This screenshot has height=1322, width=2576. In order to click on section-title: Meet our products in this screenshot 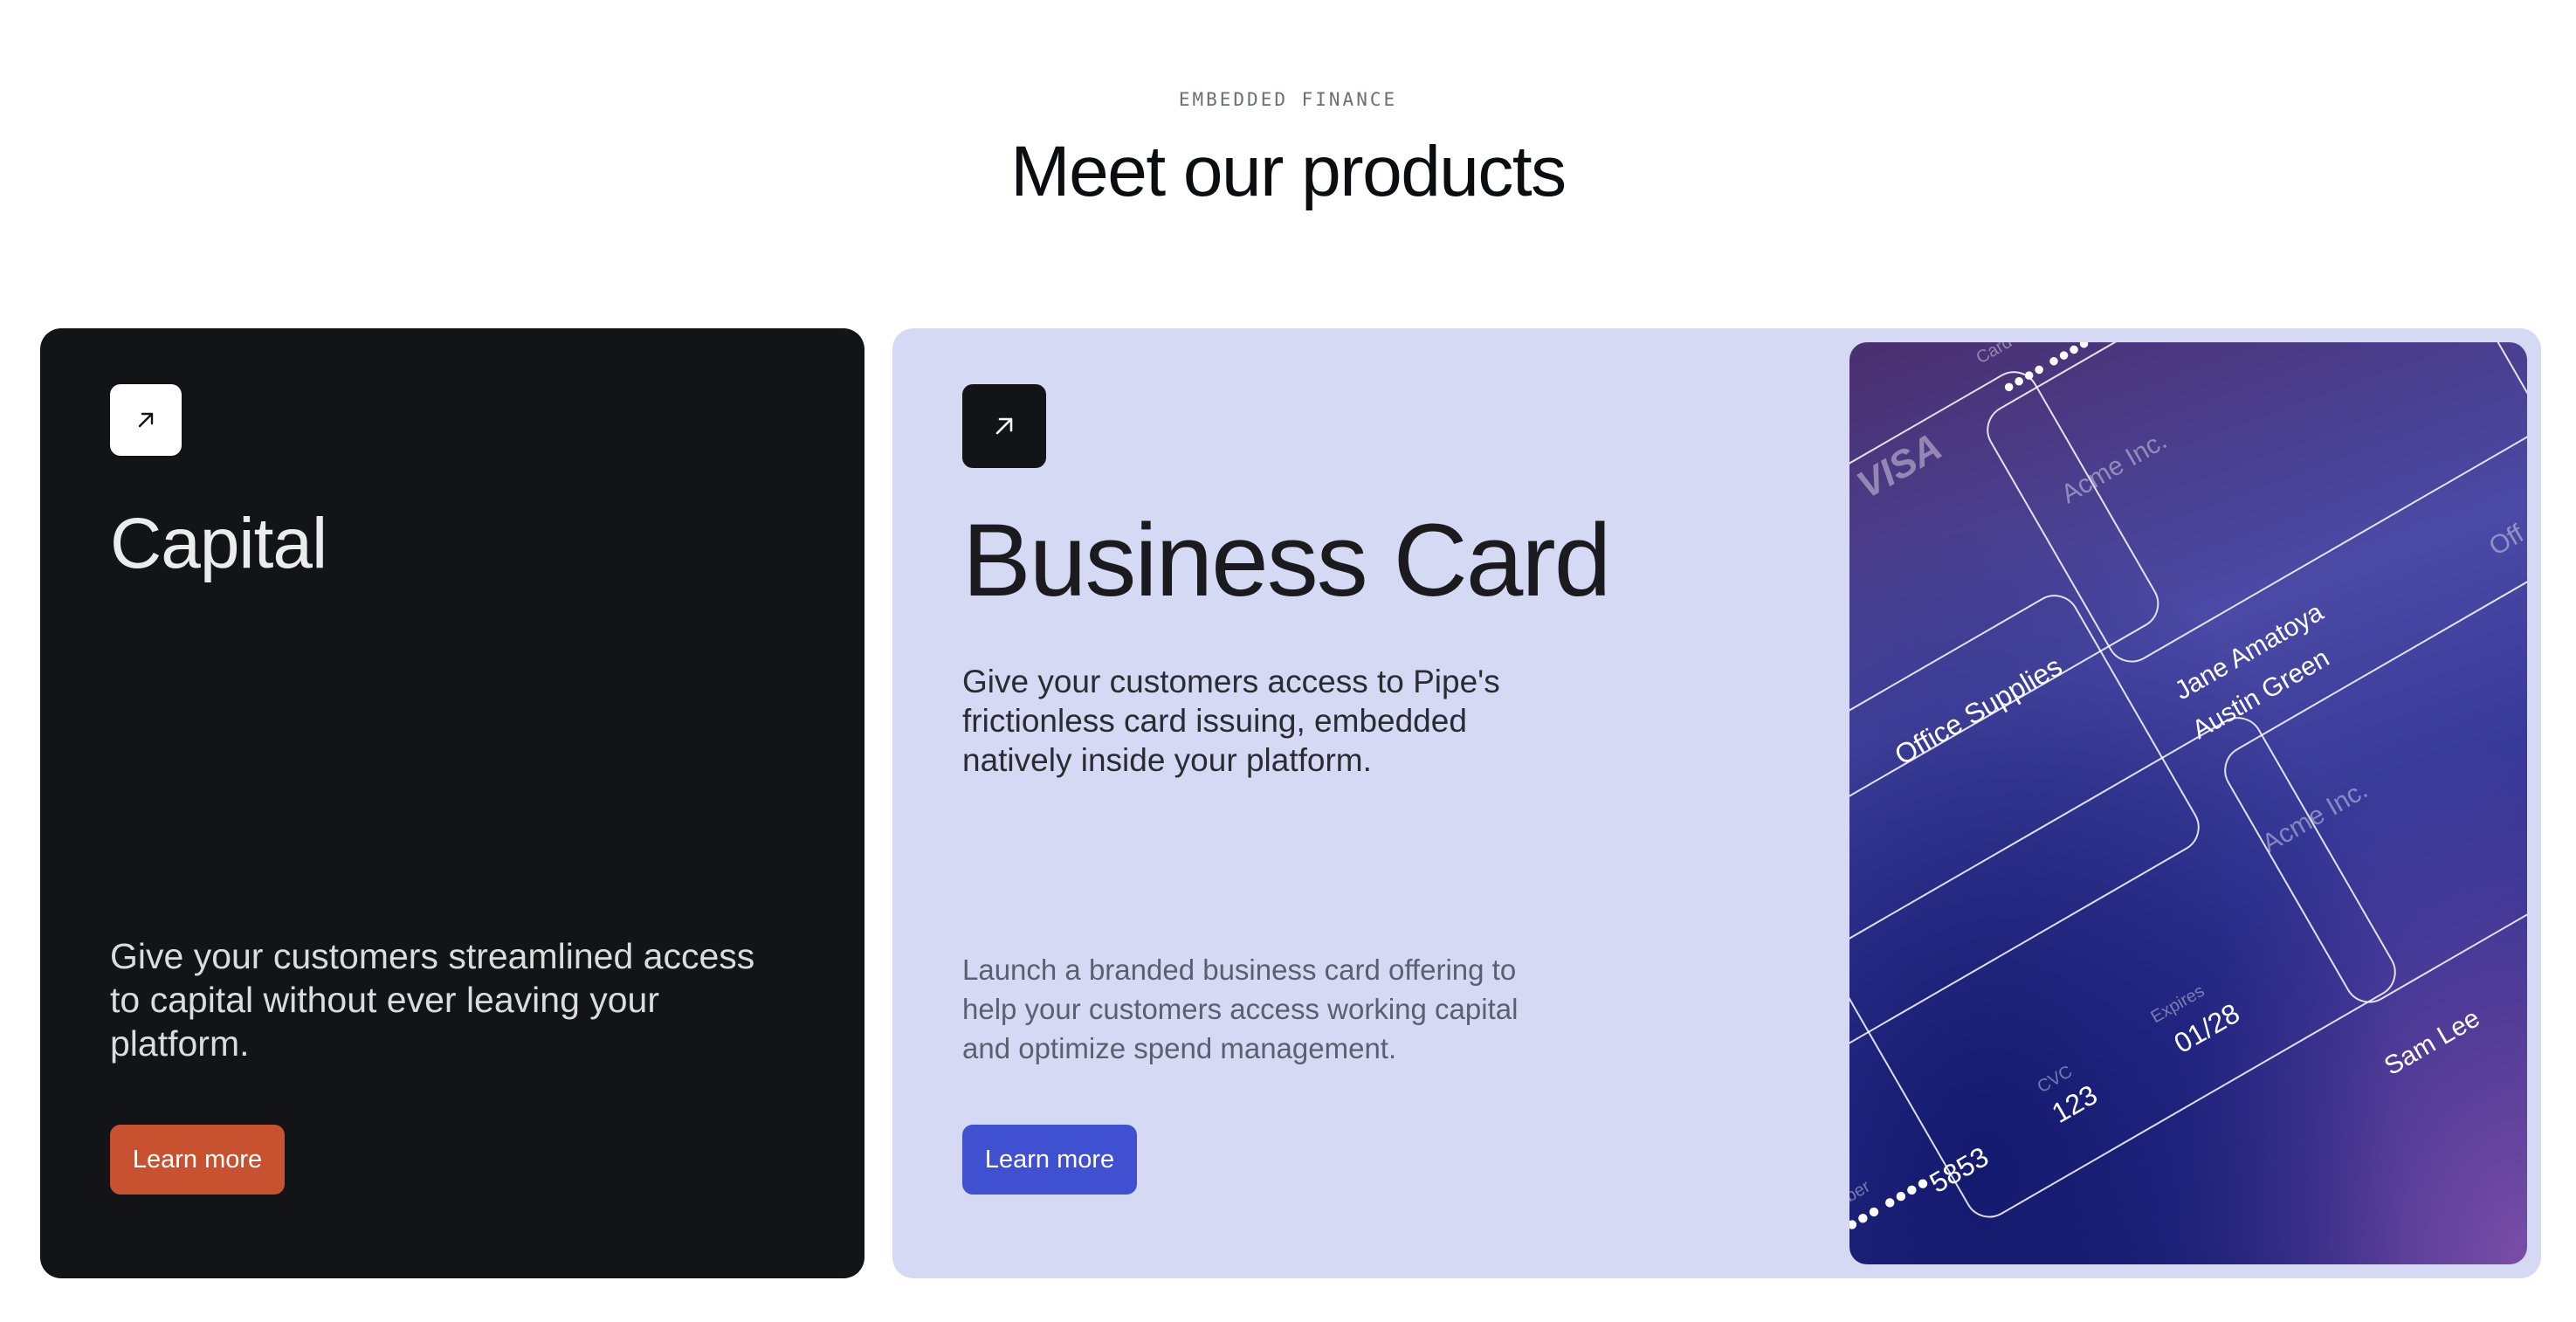, I will do `click(1288, 171)`.